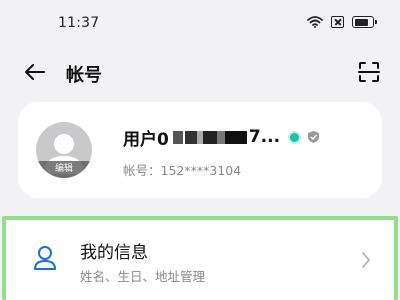 This screenshot has width=400, height=300. Describe the element at coordinates (146, 139) in the screenshot. I see `username-prefix: 用户0` at that location.